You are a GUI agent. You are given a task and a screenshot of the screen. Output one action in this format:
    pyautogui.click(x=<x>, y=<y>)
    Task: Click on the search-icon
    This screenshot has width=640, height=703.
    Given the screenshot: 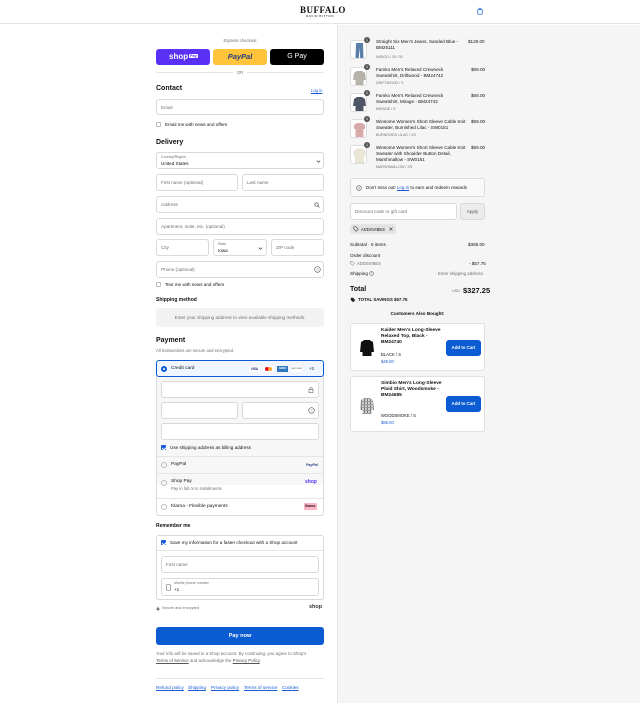 What is the action you would take?
    pyautogui.click(x=317, y=205)
    